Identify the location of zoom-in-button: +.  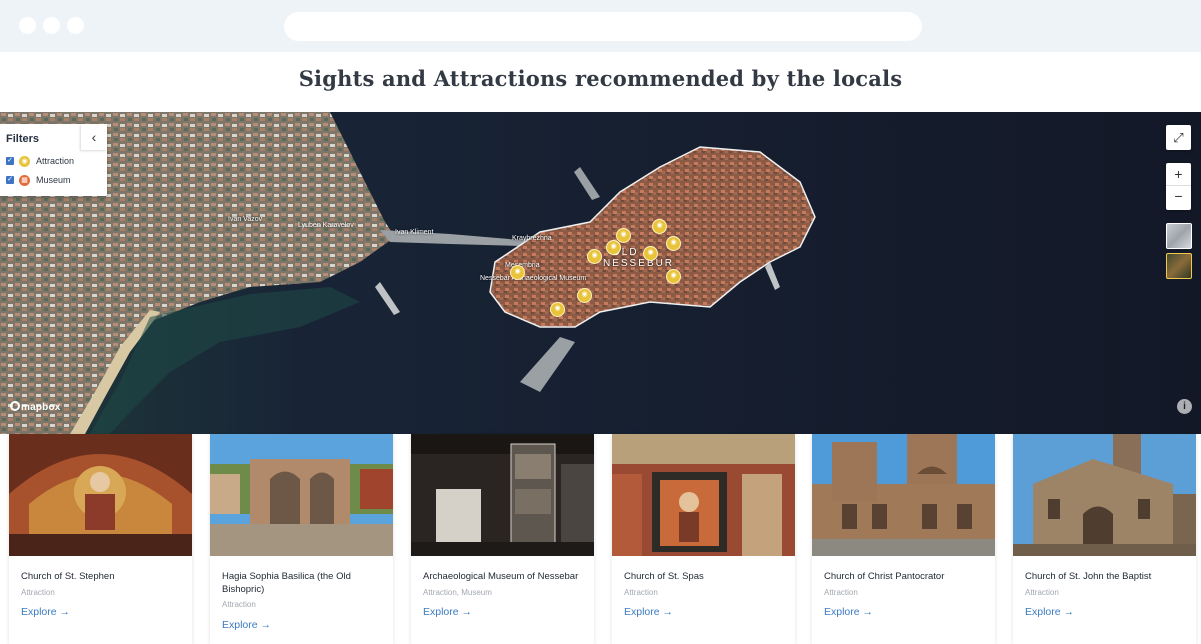
(1178, 174).